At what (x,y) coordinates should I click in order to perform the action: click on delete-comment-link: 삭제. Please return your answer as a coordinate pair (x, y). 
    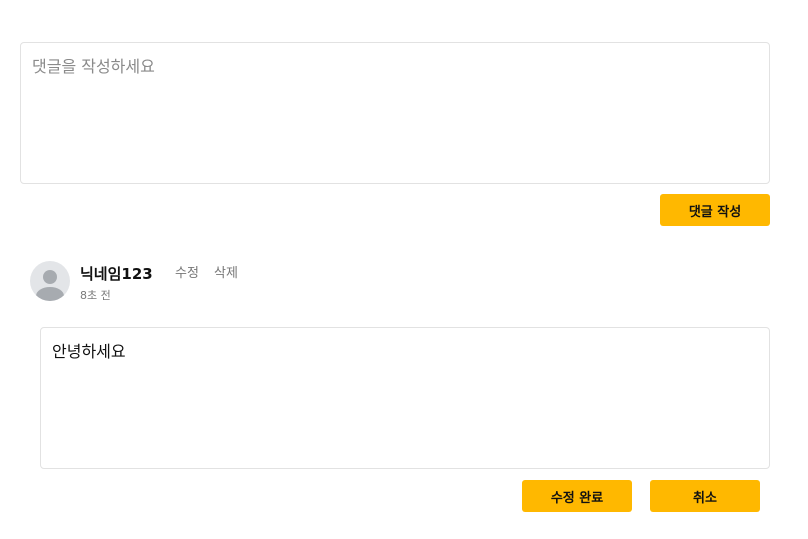
    Looking at the image, I should click on (226, 274).